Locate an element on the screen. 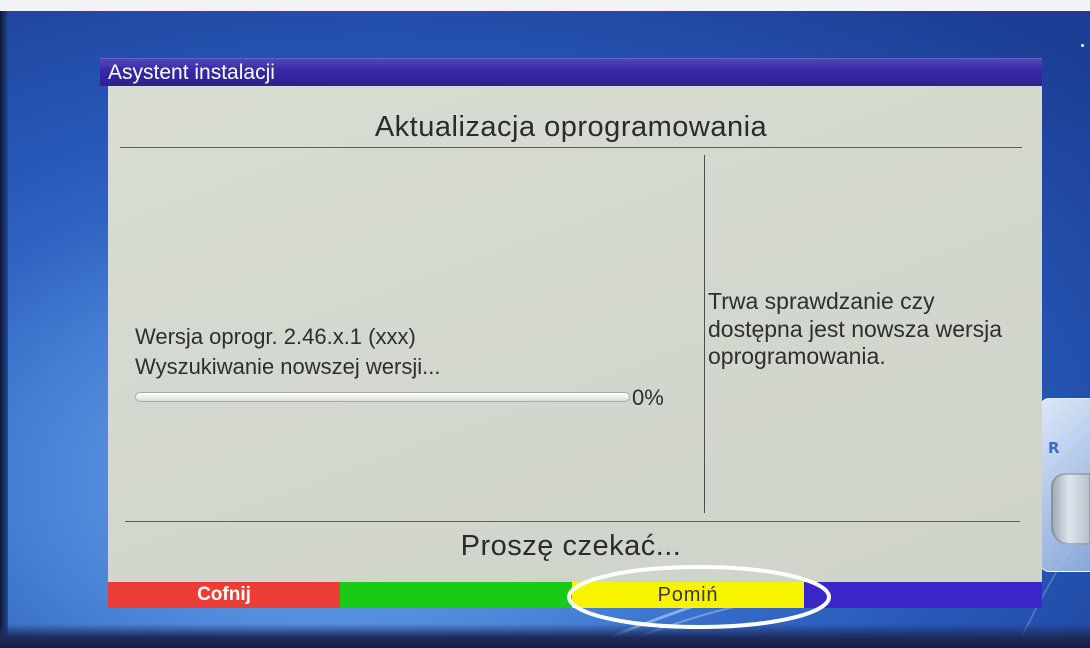  info-line: oprogramowania. is located at coordinates (797, 356).